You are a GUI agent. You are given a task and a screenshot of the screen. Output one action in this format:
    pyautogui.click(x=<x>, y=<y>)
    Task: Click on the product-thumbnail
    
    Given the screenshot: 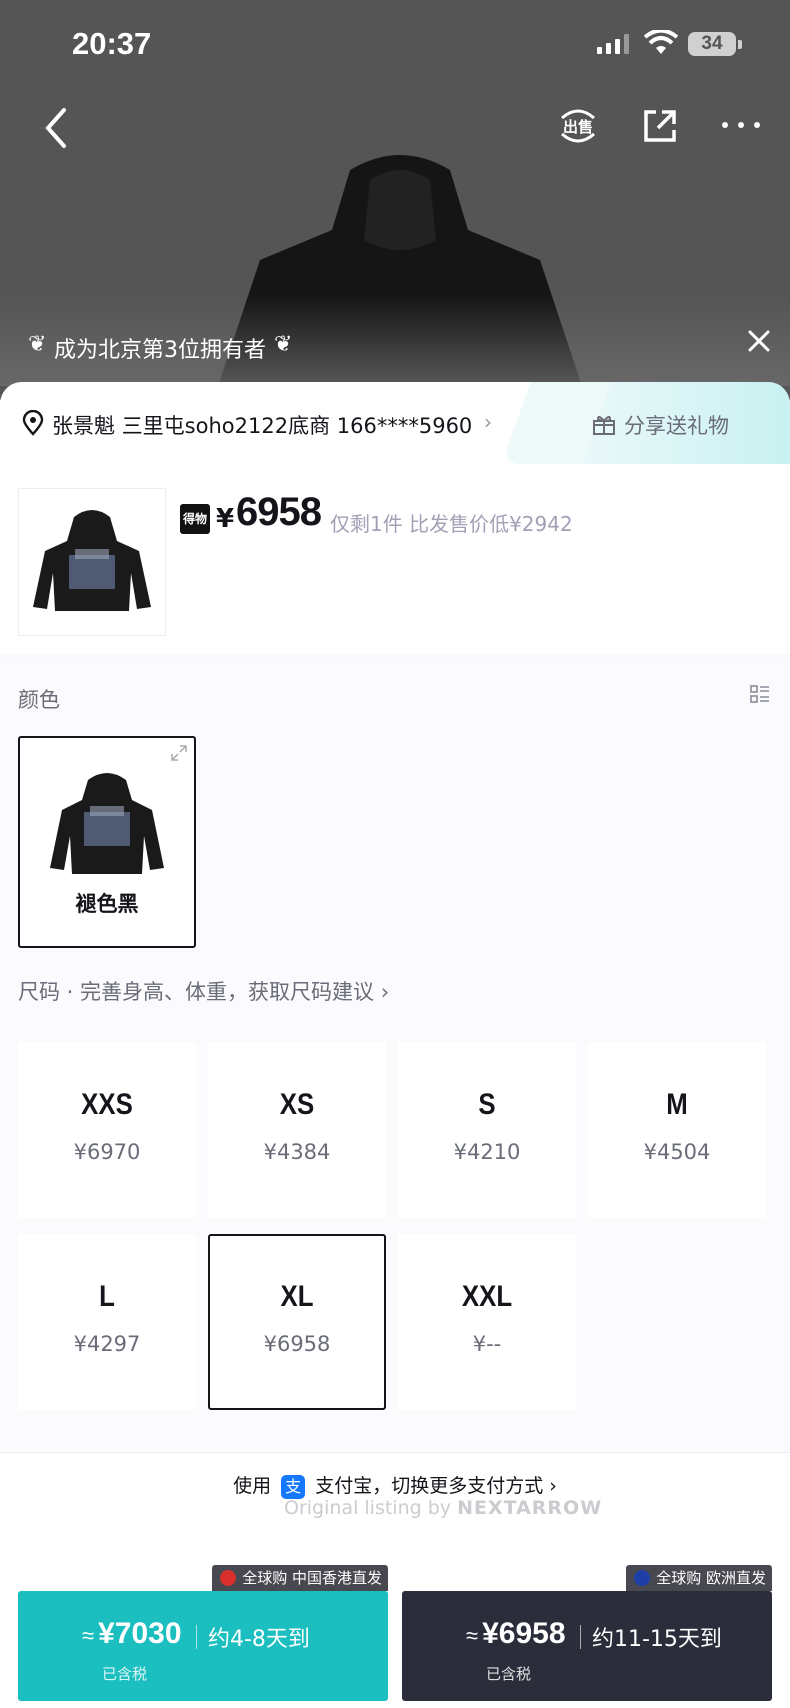 What is the action you would take?
    pyautogui.click(x=92, y=562)
    